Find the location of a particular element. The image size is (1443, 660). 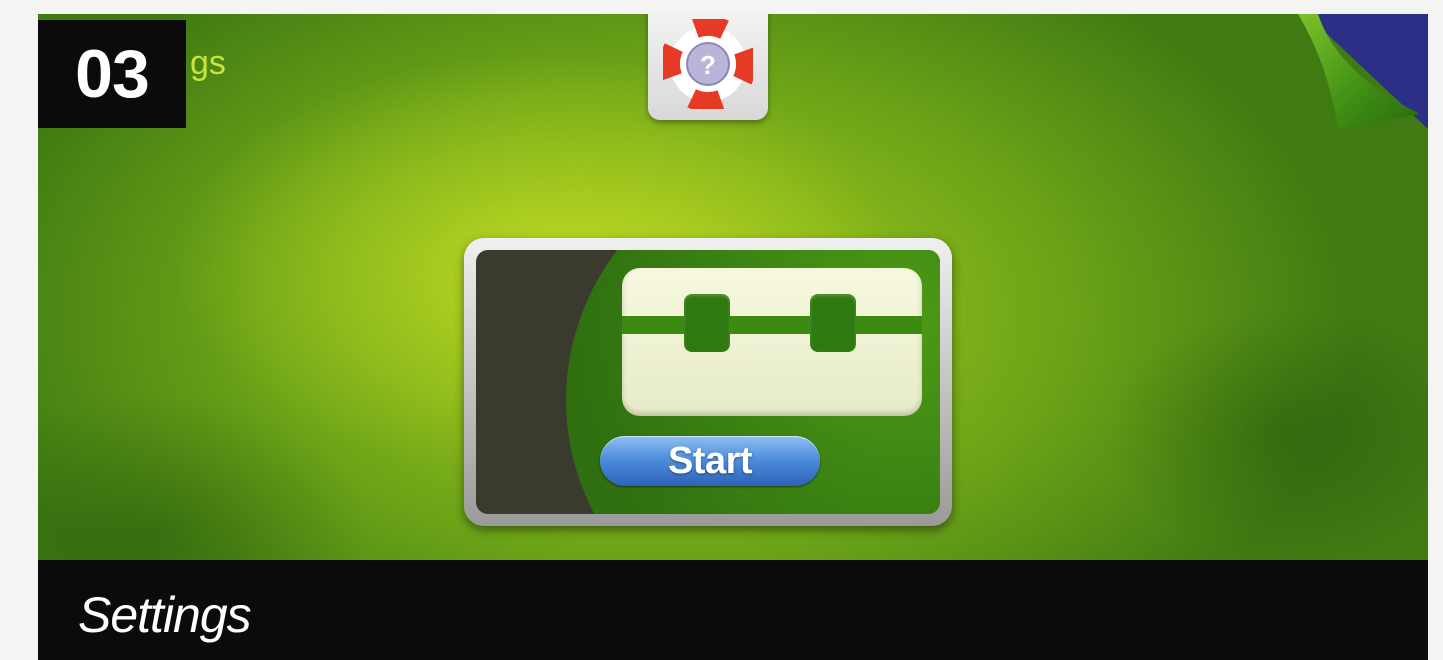

settings-panel-inner: Start is located at coordinates (708, 382).